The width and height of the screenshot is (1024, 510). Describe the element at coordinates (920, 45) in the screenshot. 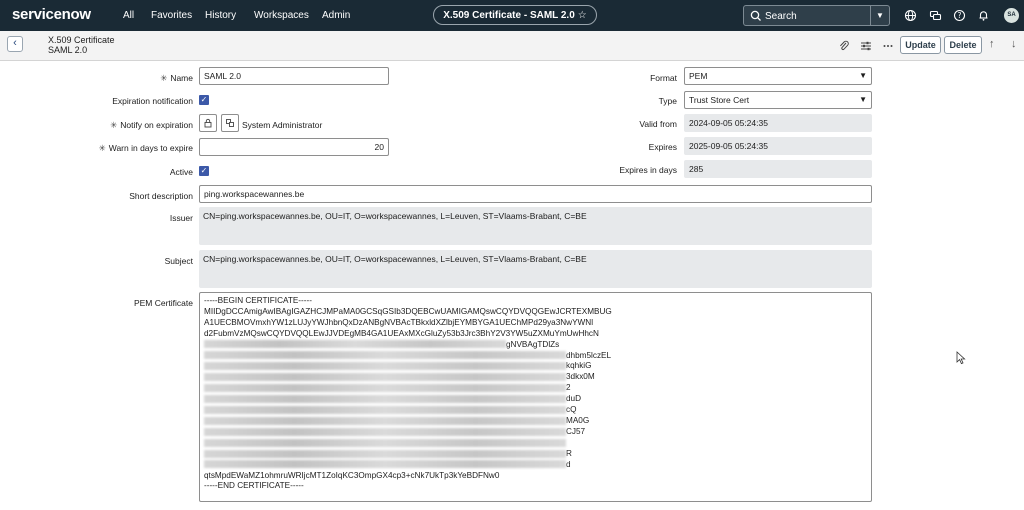

I see `update-button: Update` at that location.